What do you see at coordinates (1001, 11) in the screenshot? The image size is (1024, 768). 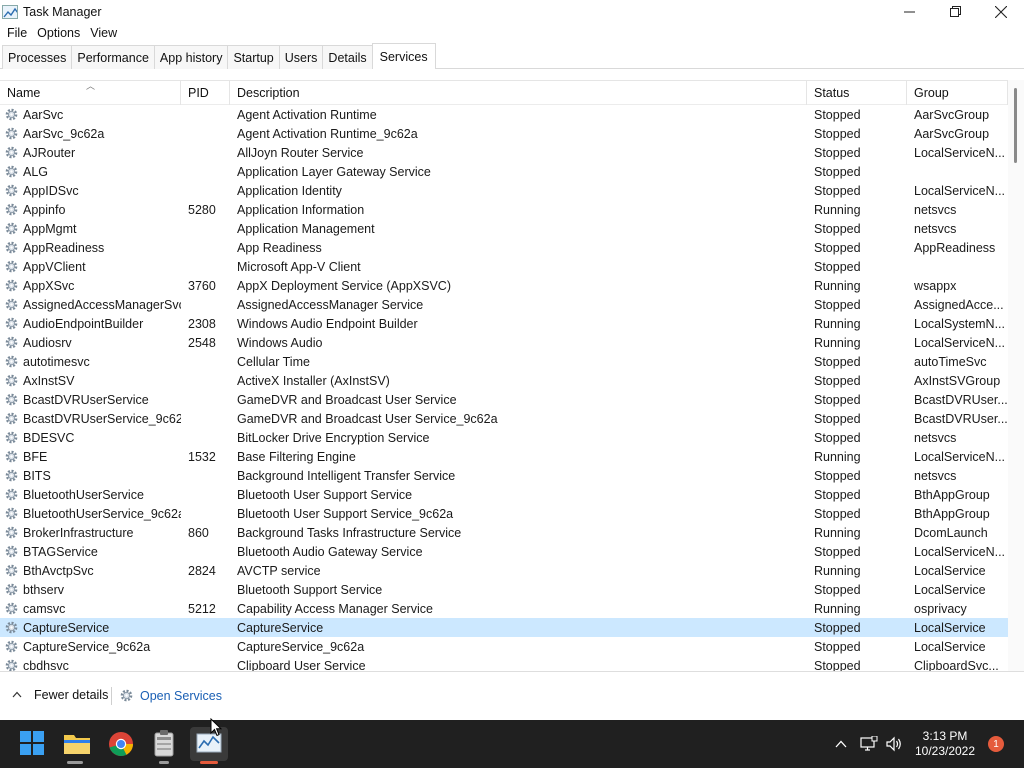 I see `close-button` at bounding box center [1001, 11].